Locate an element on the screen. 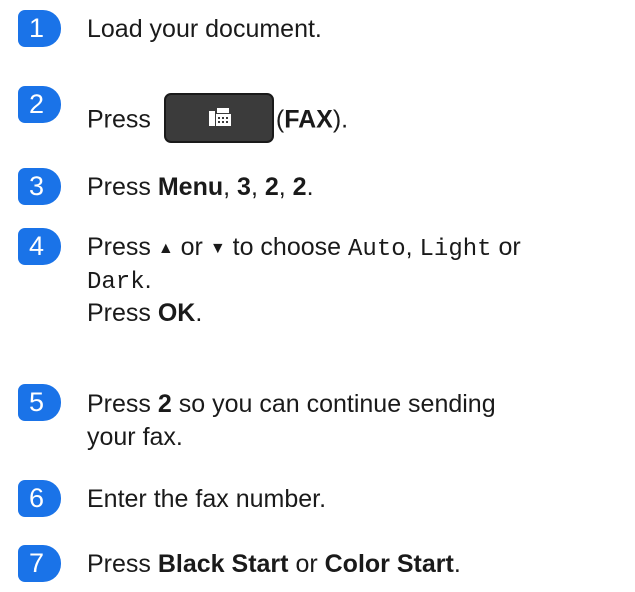 Image resolution: width=635 pixels, height=592 pixels. step-4-line-1: Press ▲ or ▼ to choose Auto, Light or is located at coordinates (351, 248).